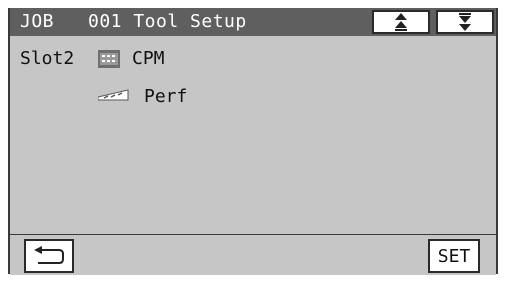  I want to click on scroll-up-button, so click(401, 22).